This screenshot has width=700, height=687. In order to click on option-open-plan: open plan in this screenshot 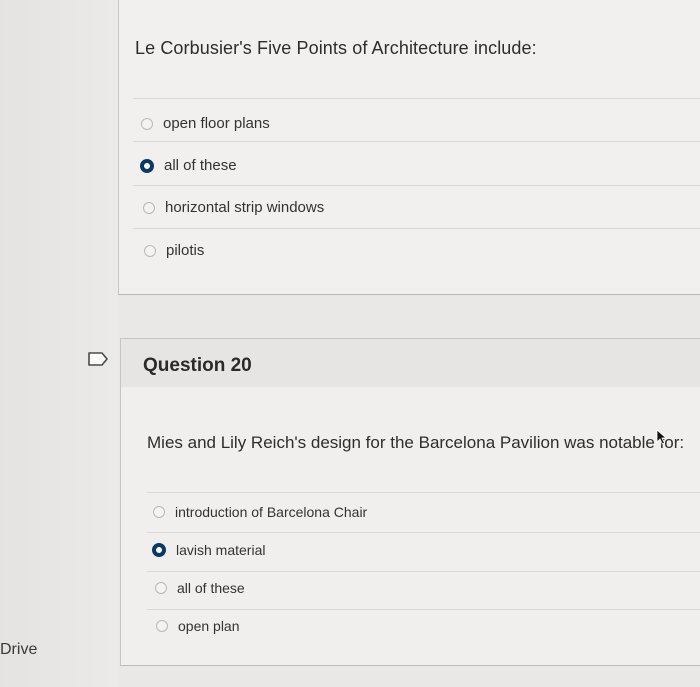, I will do `click(198, 626)`.